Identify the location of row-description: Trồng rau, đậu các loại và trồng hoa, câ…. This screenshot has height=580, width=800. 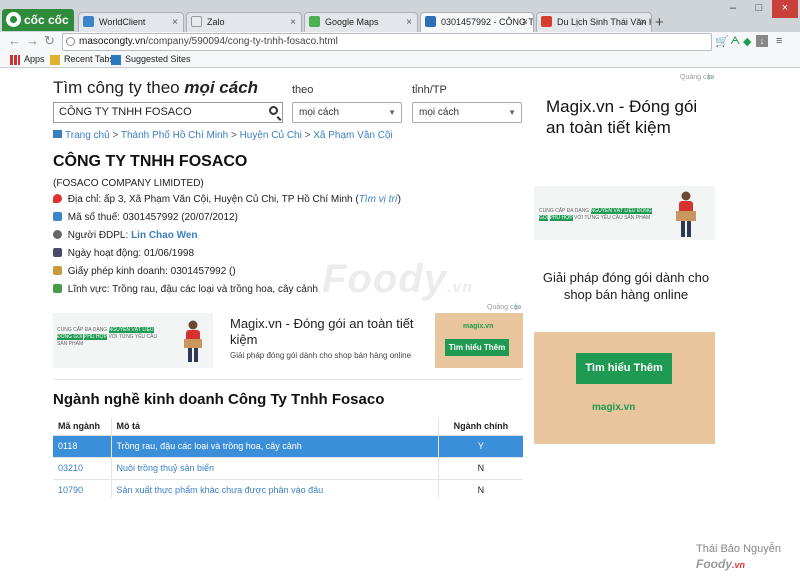
(275, 446).